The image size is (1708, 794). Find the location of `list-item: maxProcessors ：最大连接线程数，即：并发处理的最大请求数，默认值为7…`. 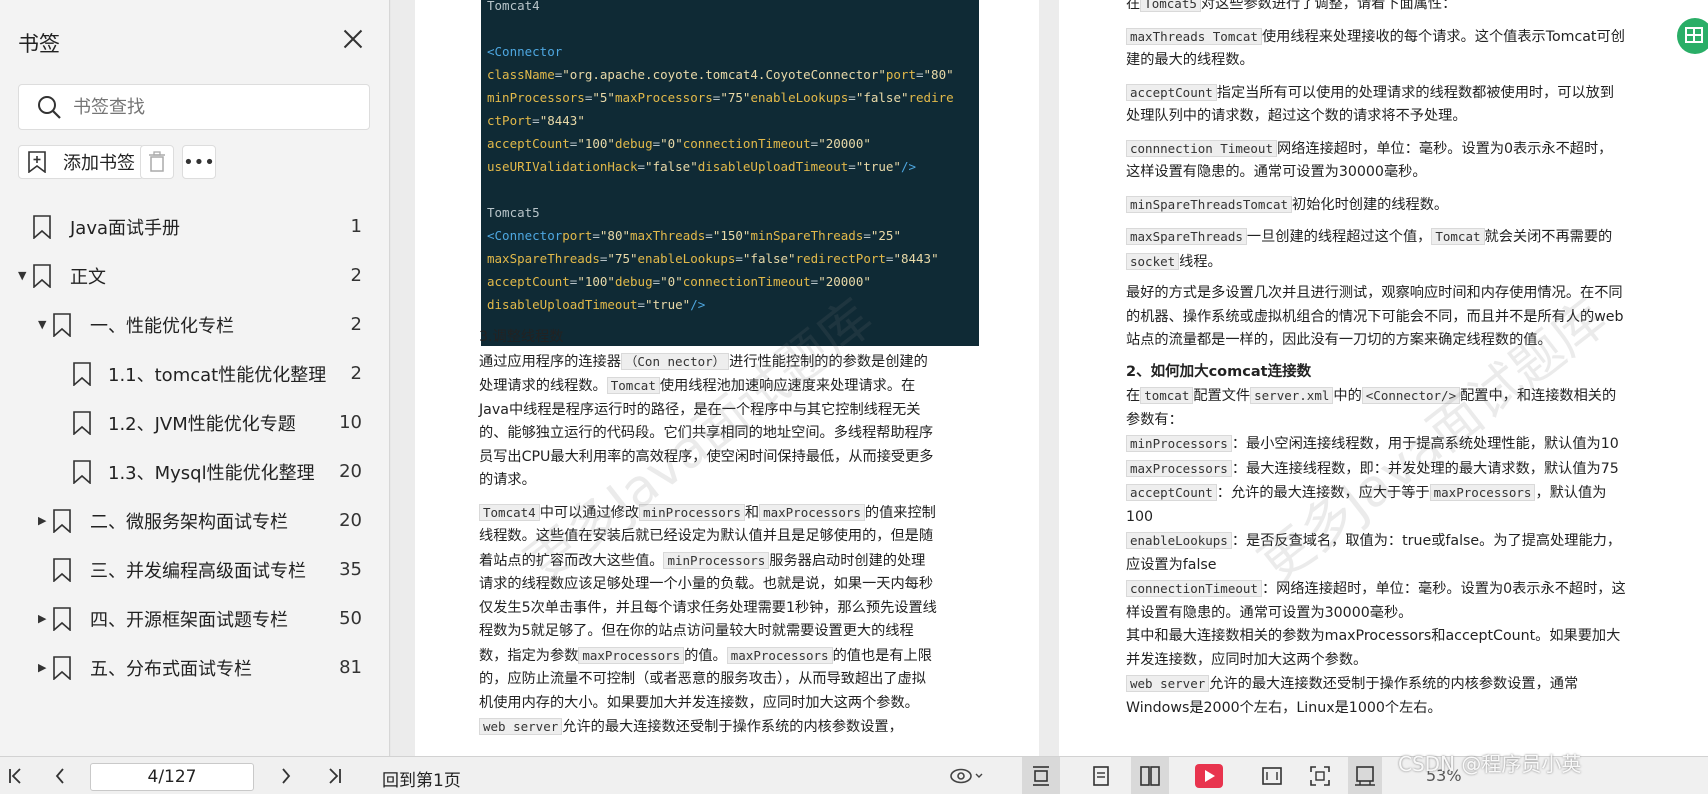

list-item: maxProcessors ：最大连接线程数，即：并发处理的最大请求数，默认值为7… is located at coordinates (1376, 469).